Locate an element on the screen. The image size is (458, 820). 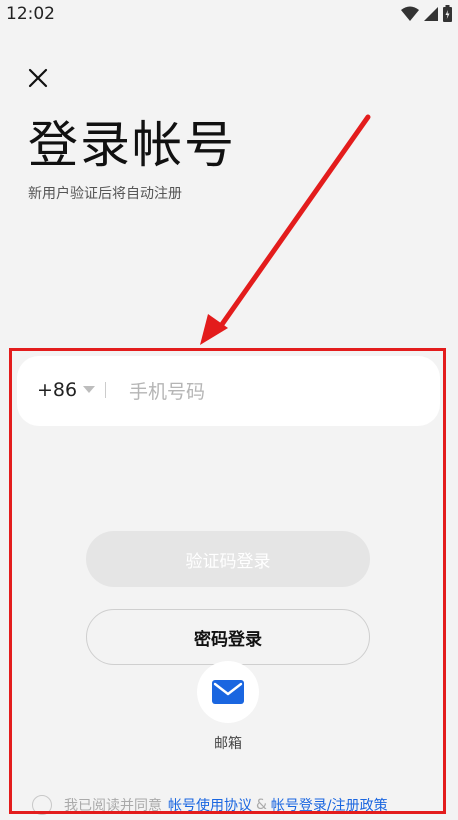
wifi-icon is located at coordinates (410, 13).